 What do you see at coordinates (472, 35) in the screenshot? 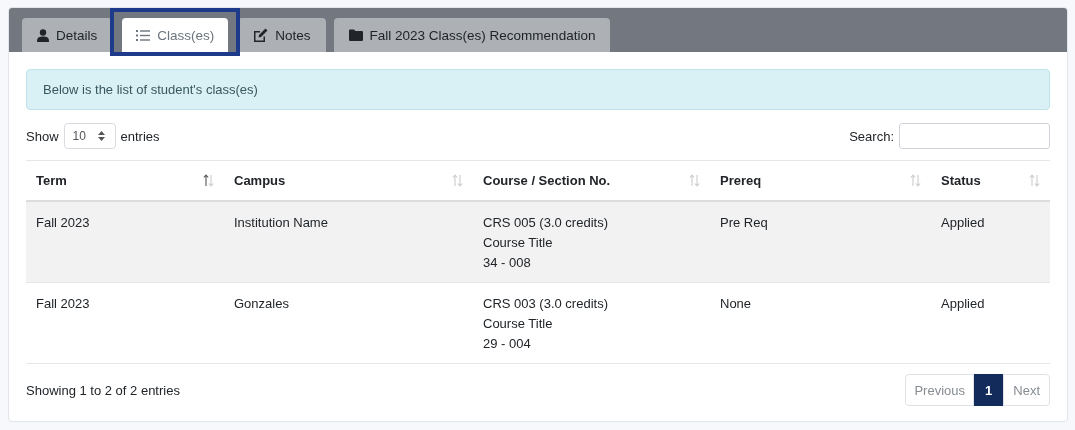
I see `tab: Fall 2023 Class(es) Recommendation` at bounding box center [472, 35].